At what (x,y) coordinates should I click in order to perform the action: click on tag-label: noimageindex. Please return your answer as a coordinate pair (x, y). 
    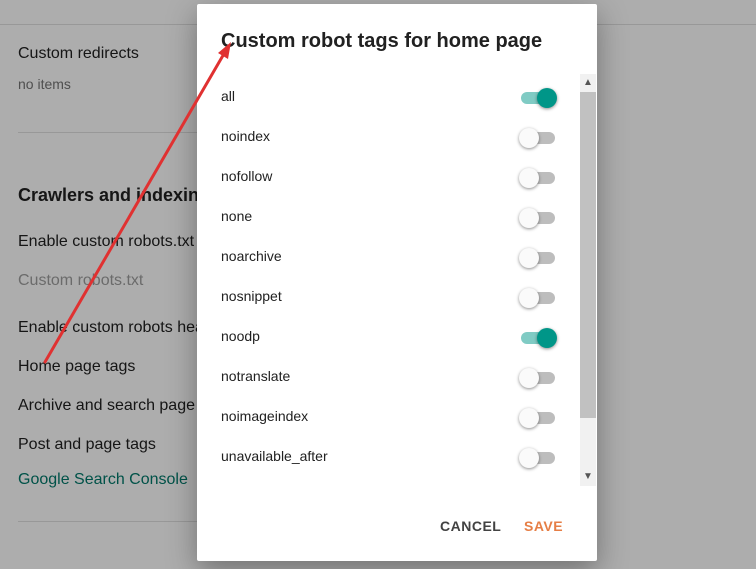
    Looking at the image, I should click on (265, 416).